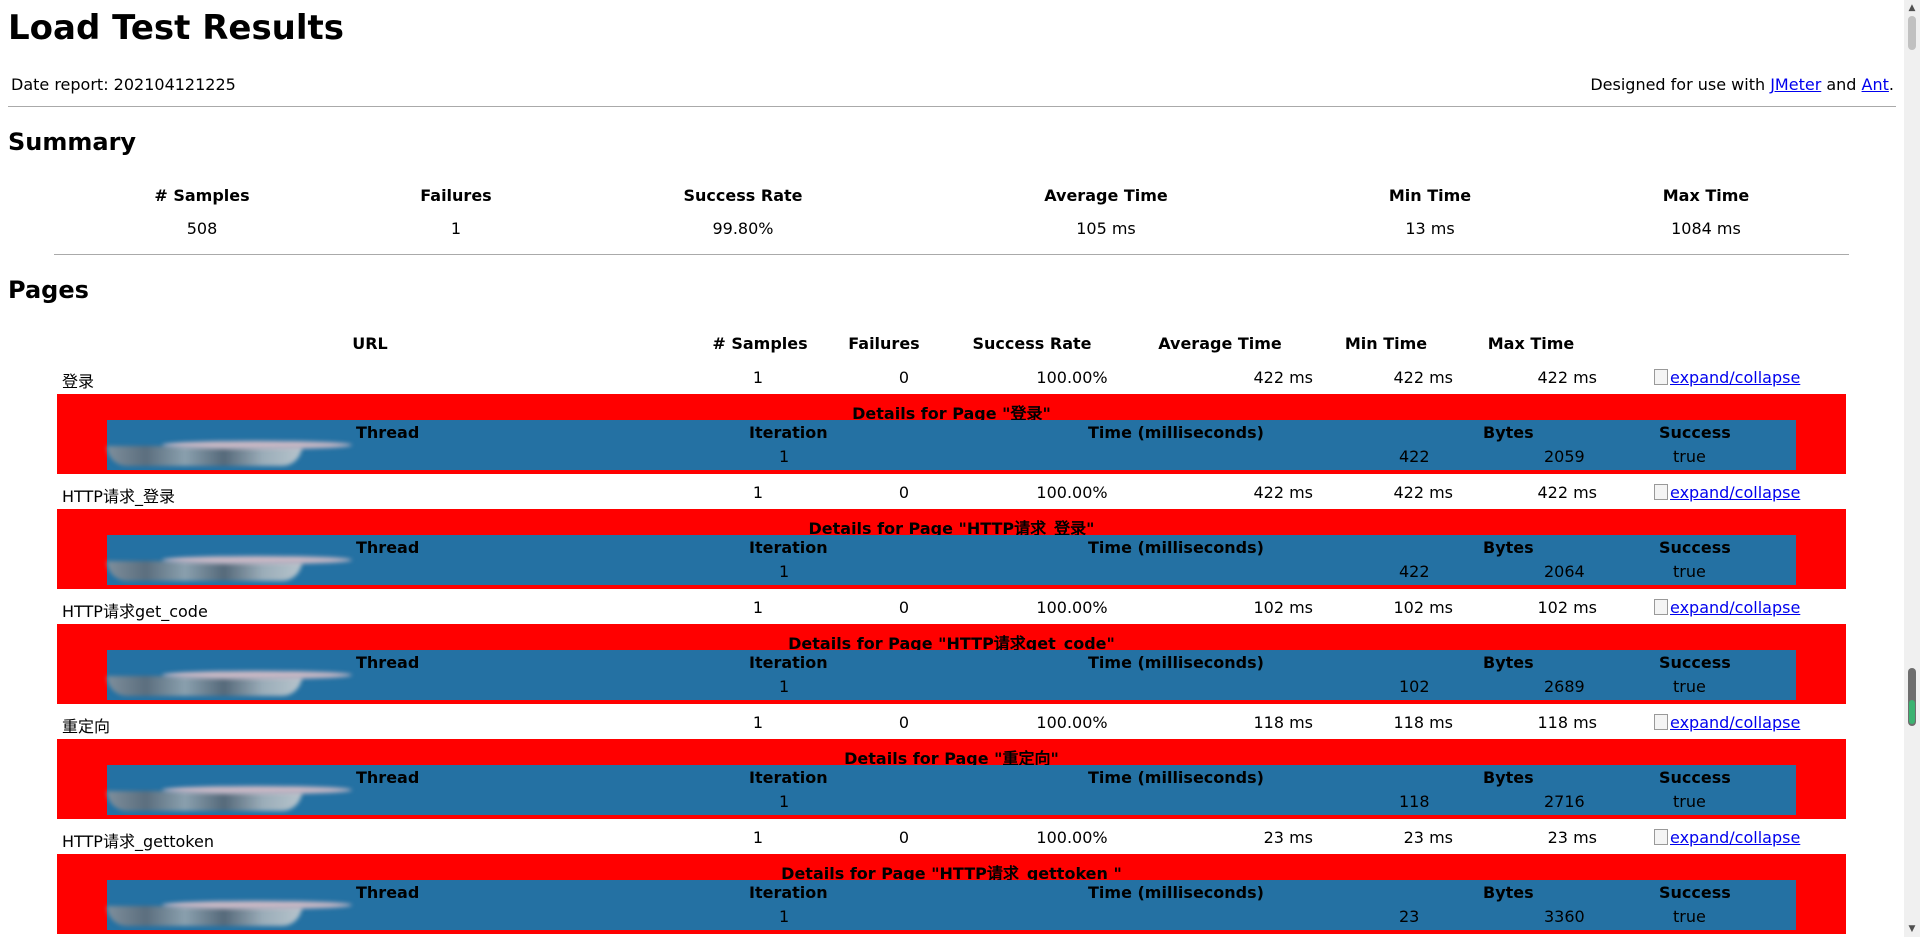 The image size is (1920, 937). I want to click on page-max-time: 422 ms, so click(1567, 377).